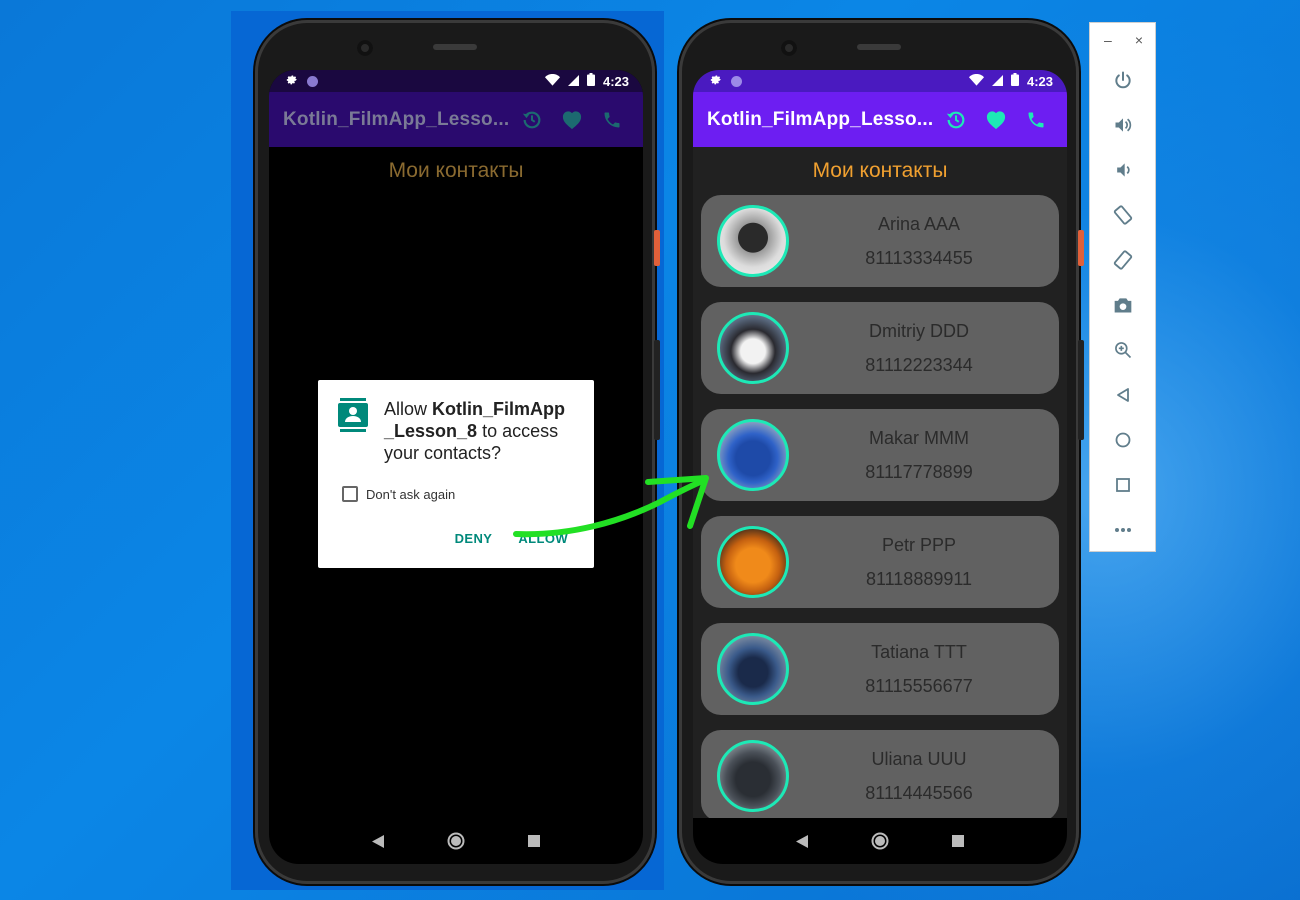  I want to click on emulator-toolbar: – ×, so click(1122, 287).